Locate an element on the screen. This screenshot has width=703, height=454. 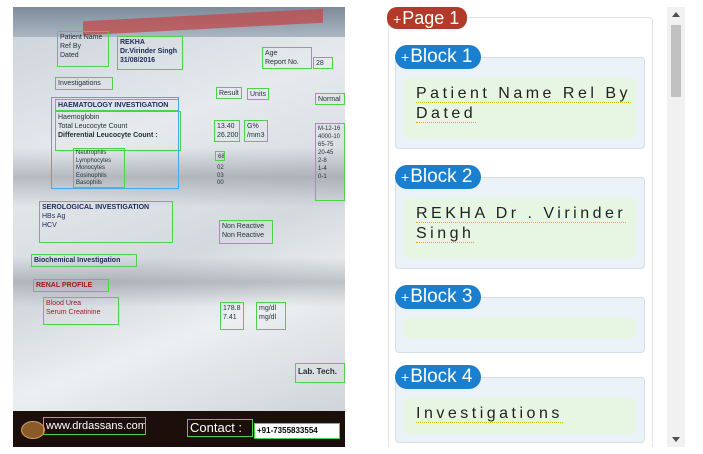
ocr-text: 178.8 is located at coordinates (232, 308).